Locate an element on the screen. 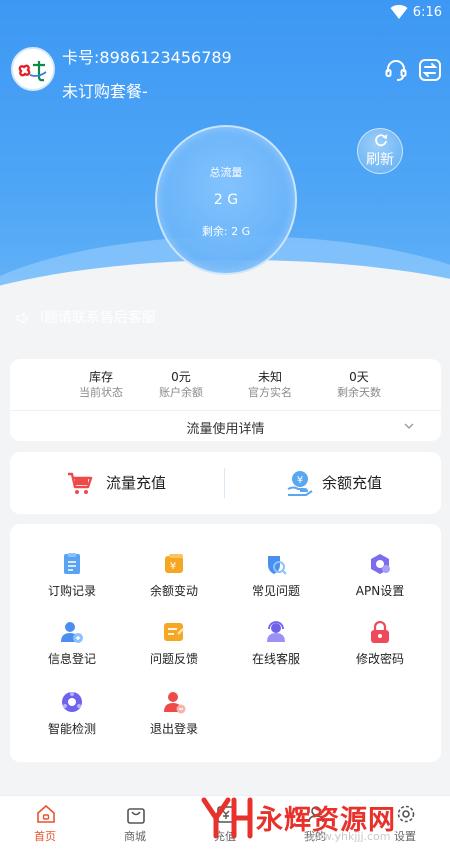 This screenshot has height=850, width=450. smart-detect-icon is located at coordinates (72, 702).